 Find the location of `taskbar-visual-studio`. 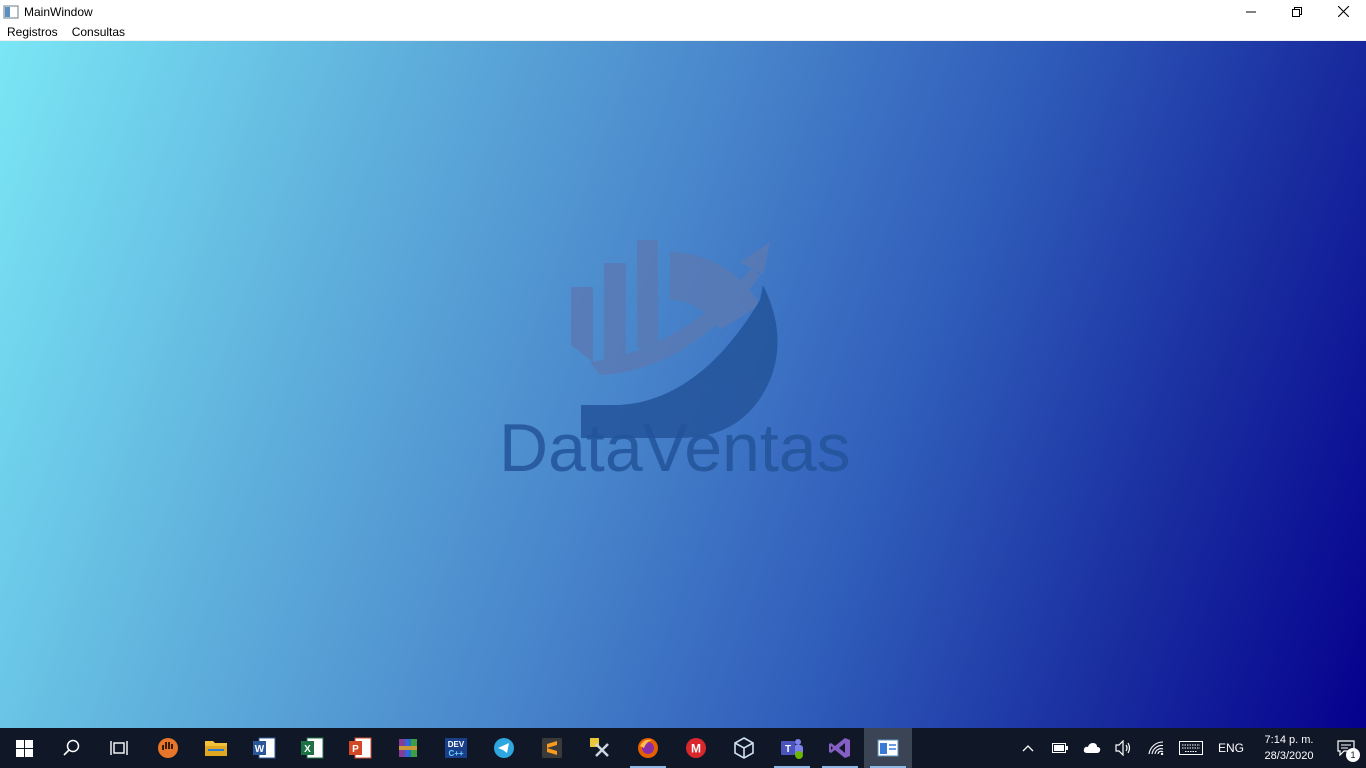

taskbar-visual-studio is located at coordinates (840, 748).